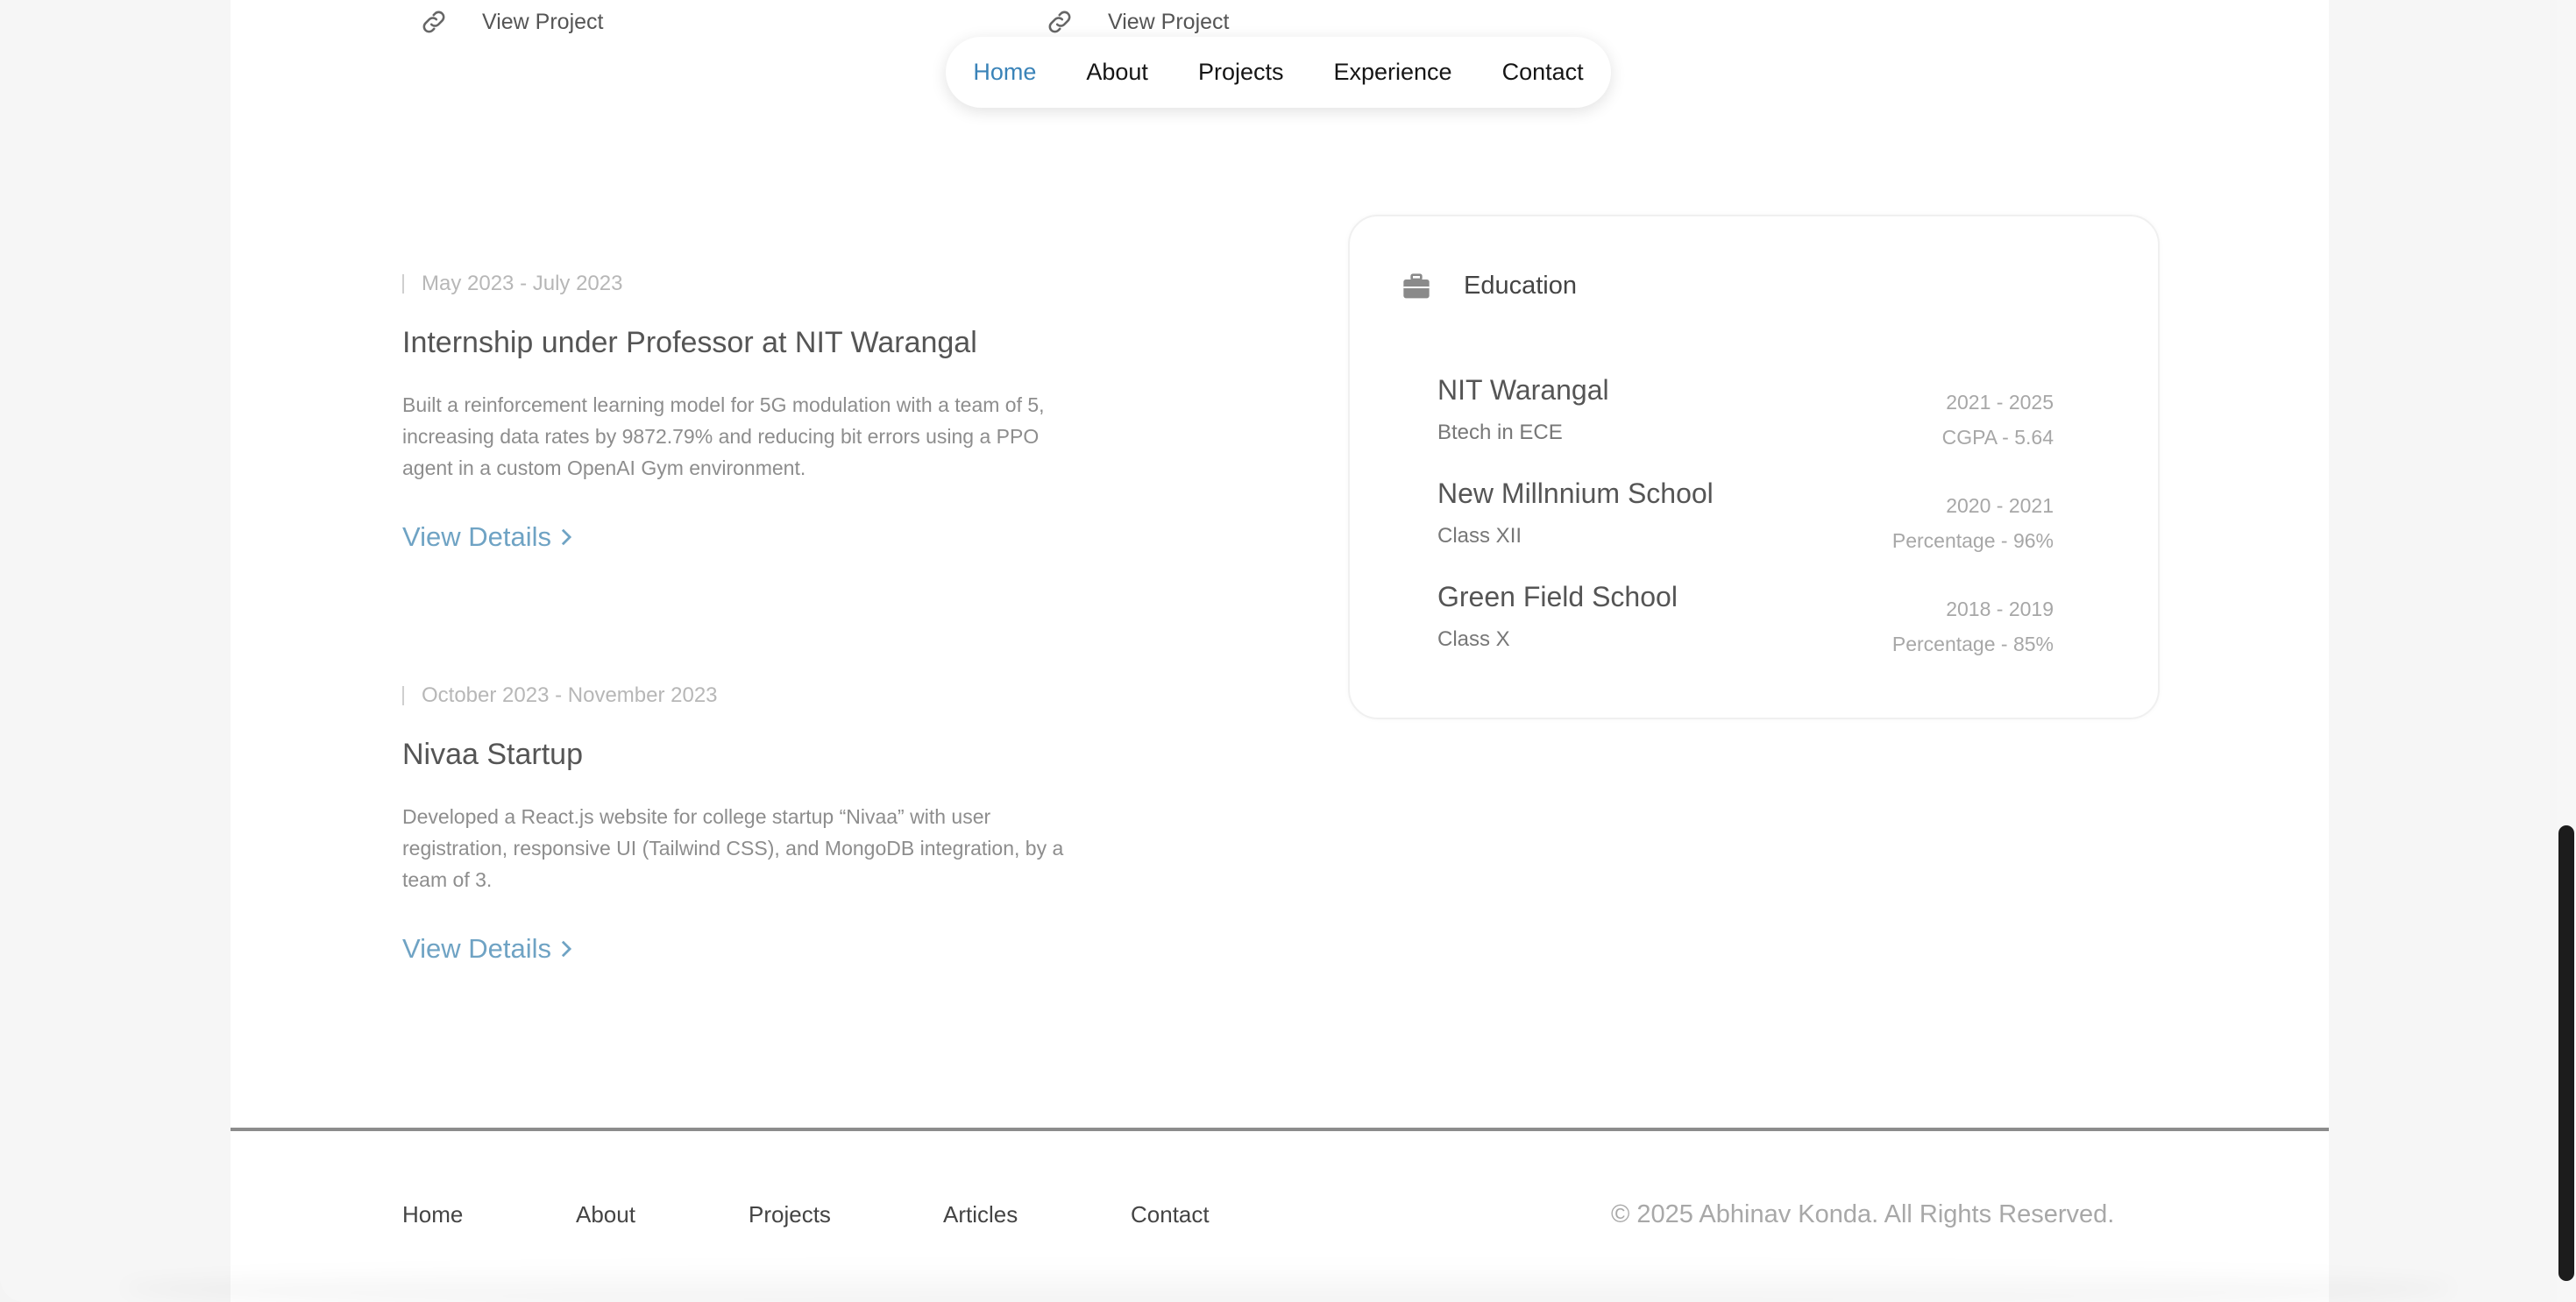 The image size is (2576, 1302). Describe the element at coordinates (2000, 505) in the screenshot. I see `education-years: 2020 - 2021` at that location.